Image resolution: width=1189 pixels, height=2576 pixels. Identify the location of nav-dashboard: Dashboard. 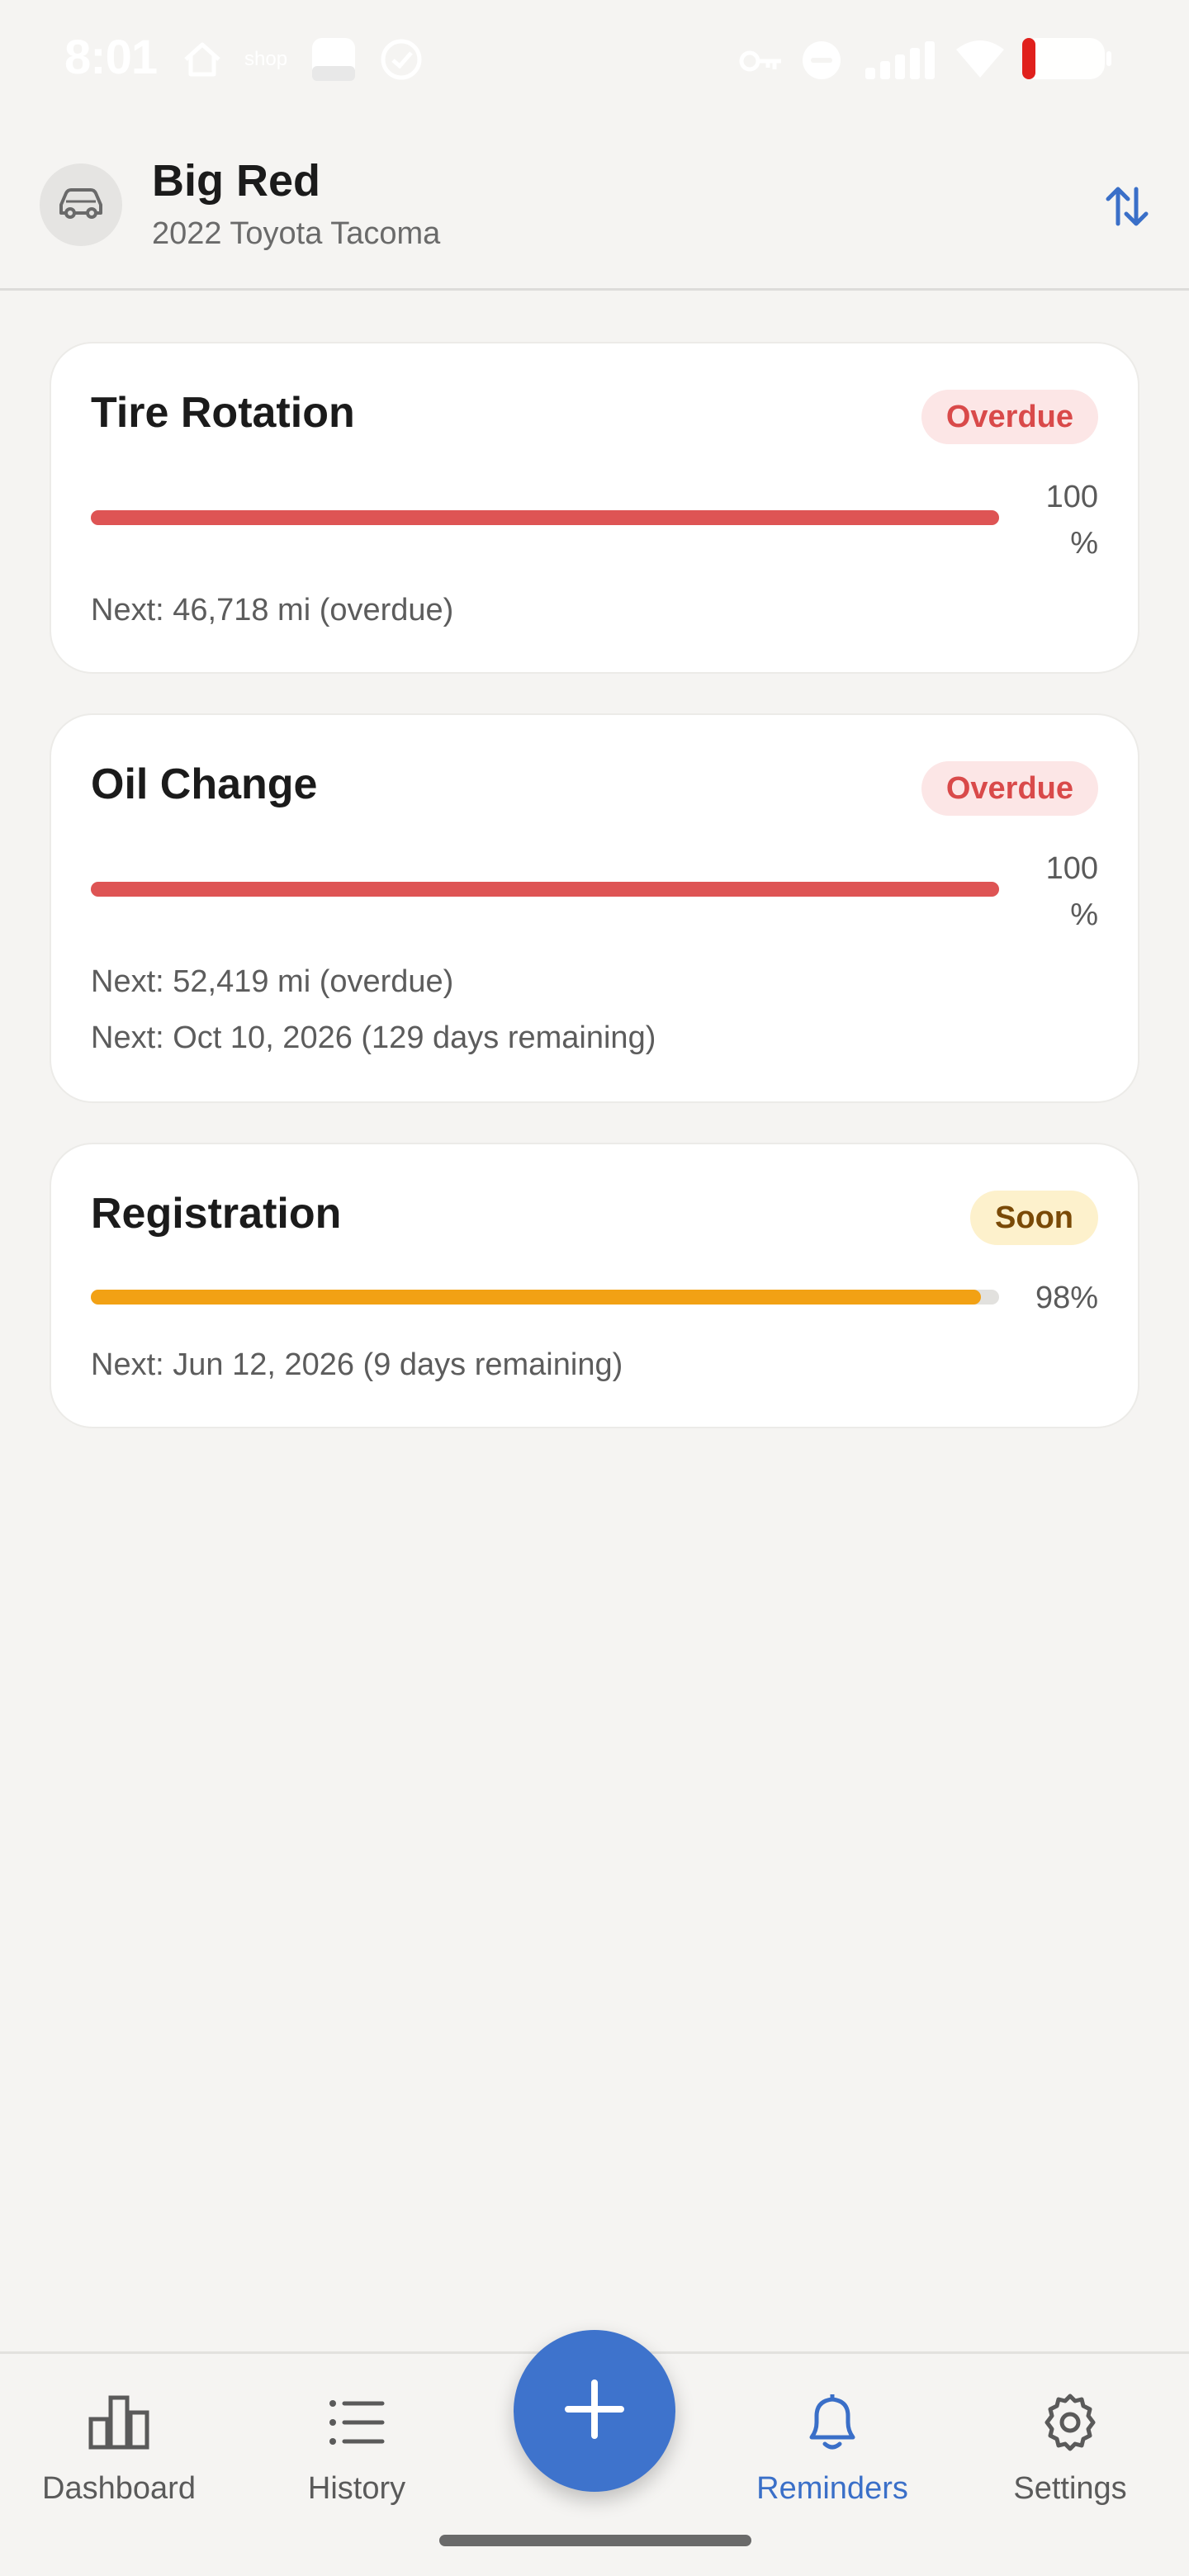
(119, 2436).